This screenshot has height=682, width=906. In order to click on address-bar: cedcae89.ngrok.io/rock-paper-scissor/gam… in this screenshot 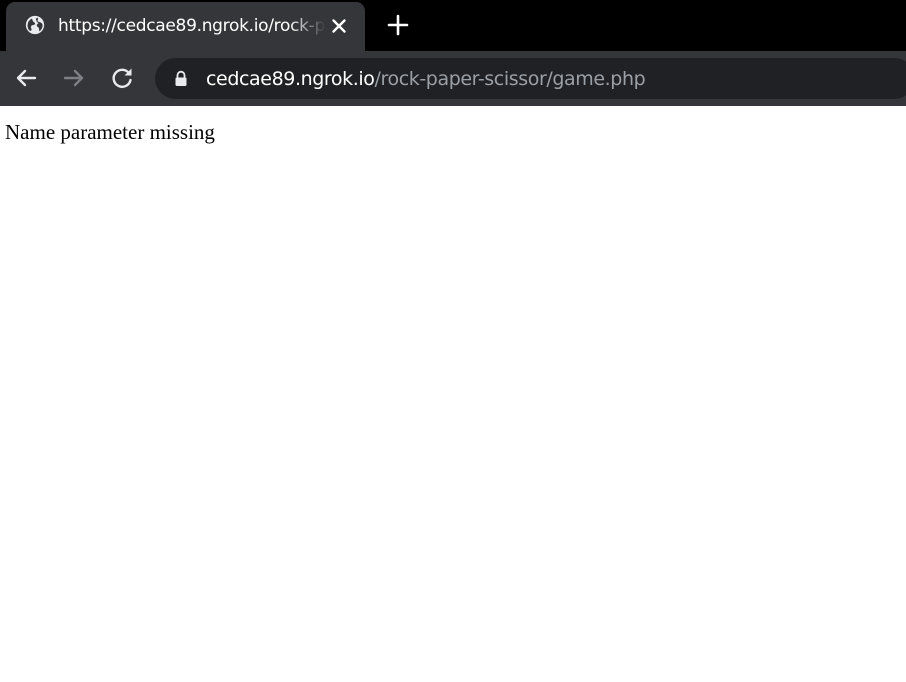, I will do `click(530, 78)`.